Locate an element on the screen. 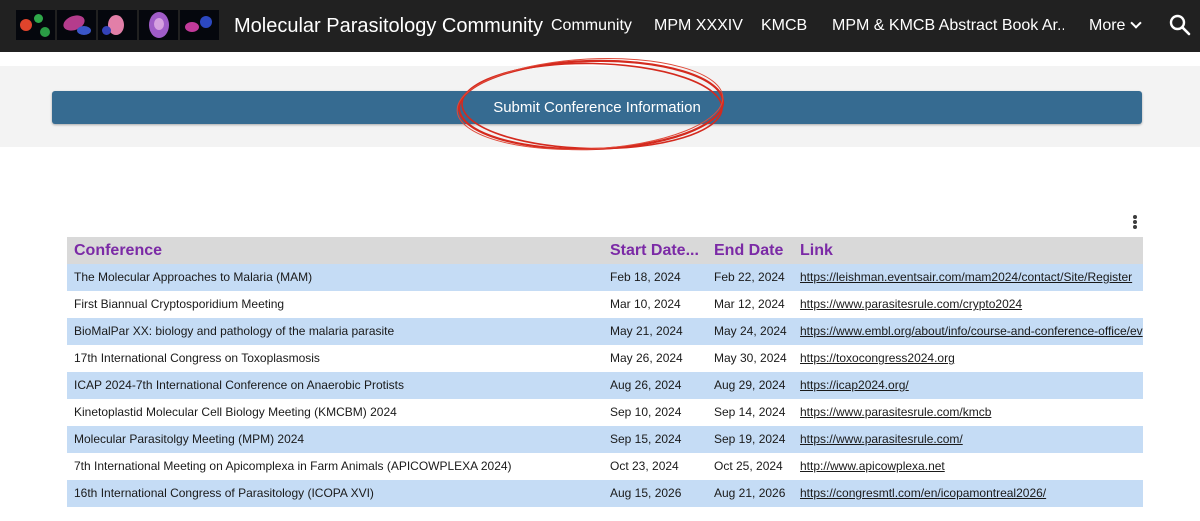 This screenshot has width=1200, height=521. cell-end-date: May 30, 2024 is located at coordinates (750, 358).